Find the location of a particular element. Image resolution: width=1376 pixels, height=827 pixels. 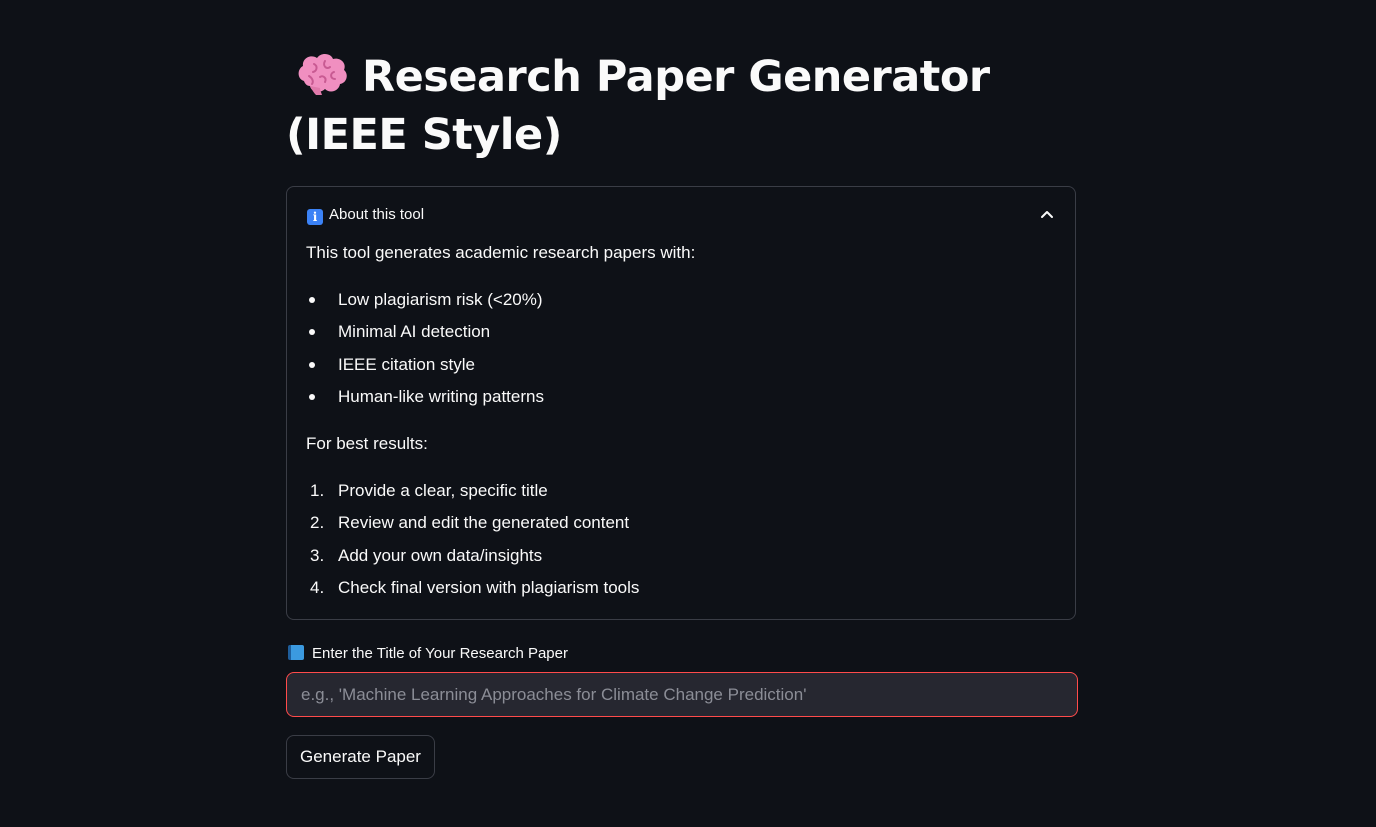

info-icon: i is located at coordinates (315, 217).